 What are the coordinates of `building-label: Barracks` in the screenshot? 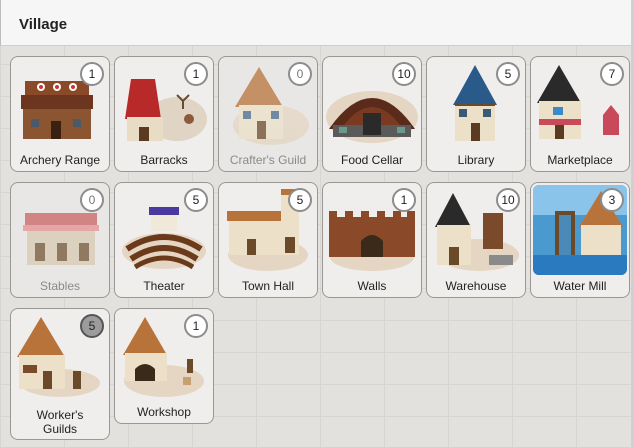 It's located at (164, 160).